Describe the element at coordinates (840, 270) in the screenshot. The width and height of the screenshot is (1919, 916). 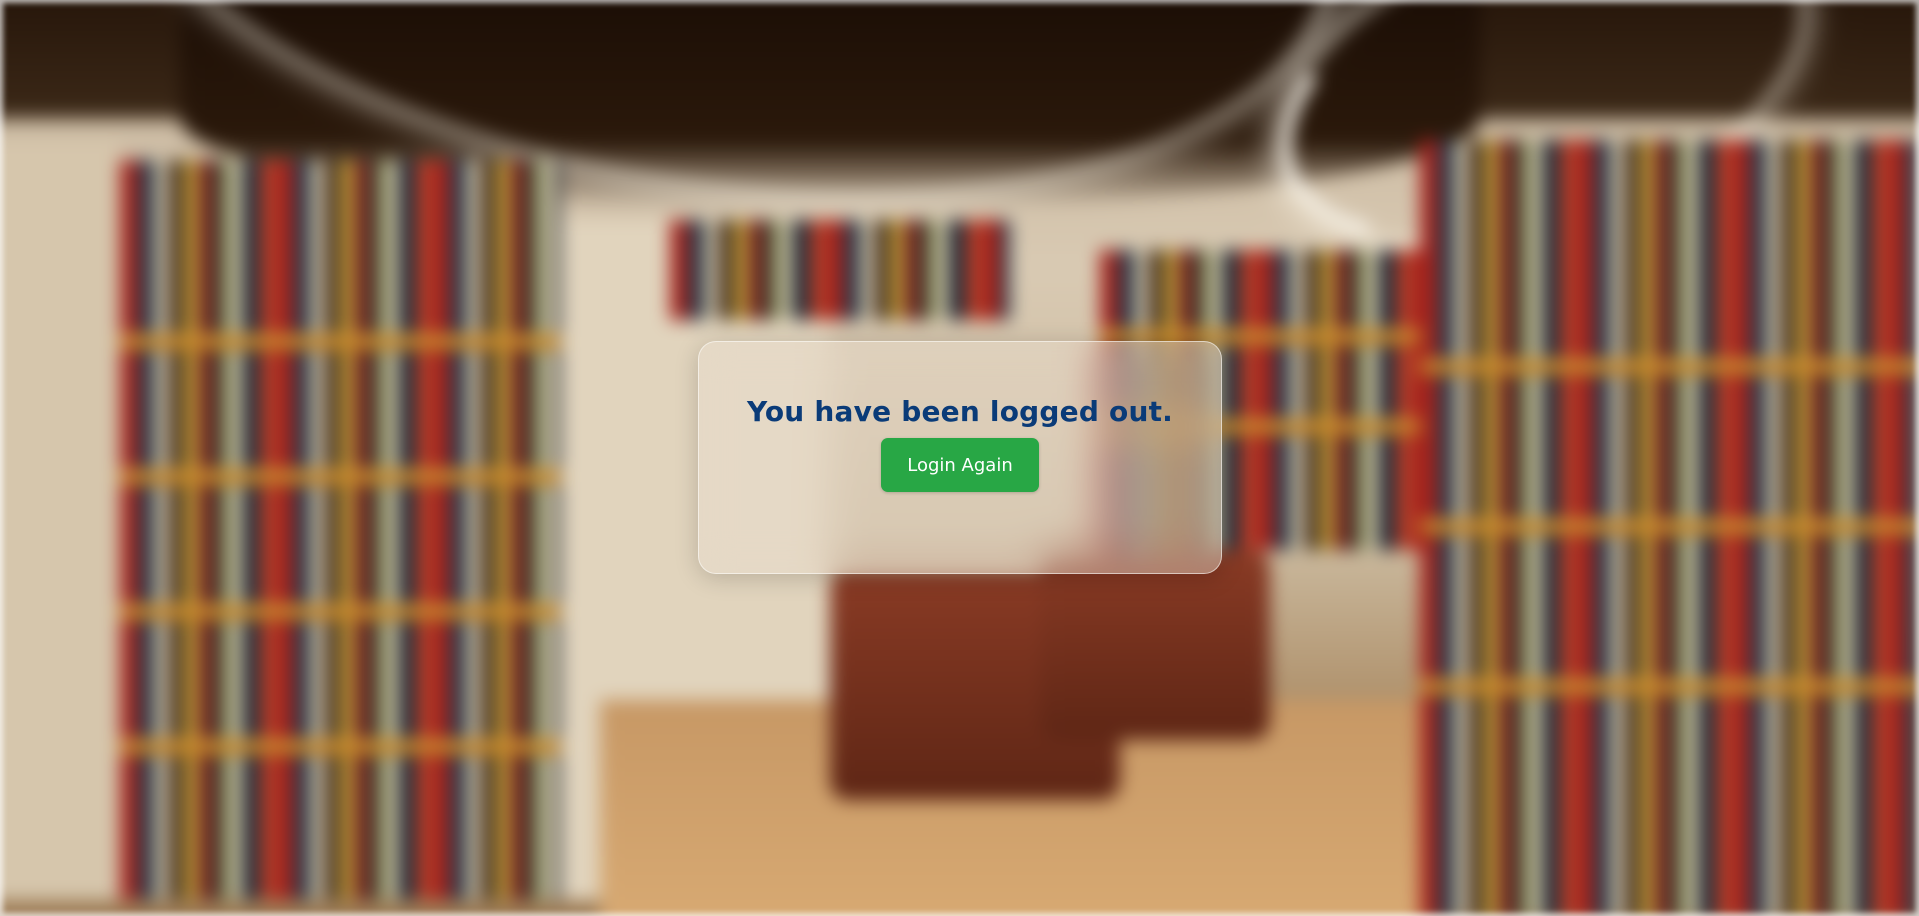
I see `background-shelf-center` at that location.